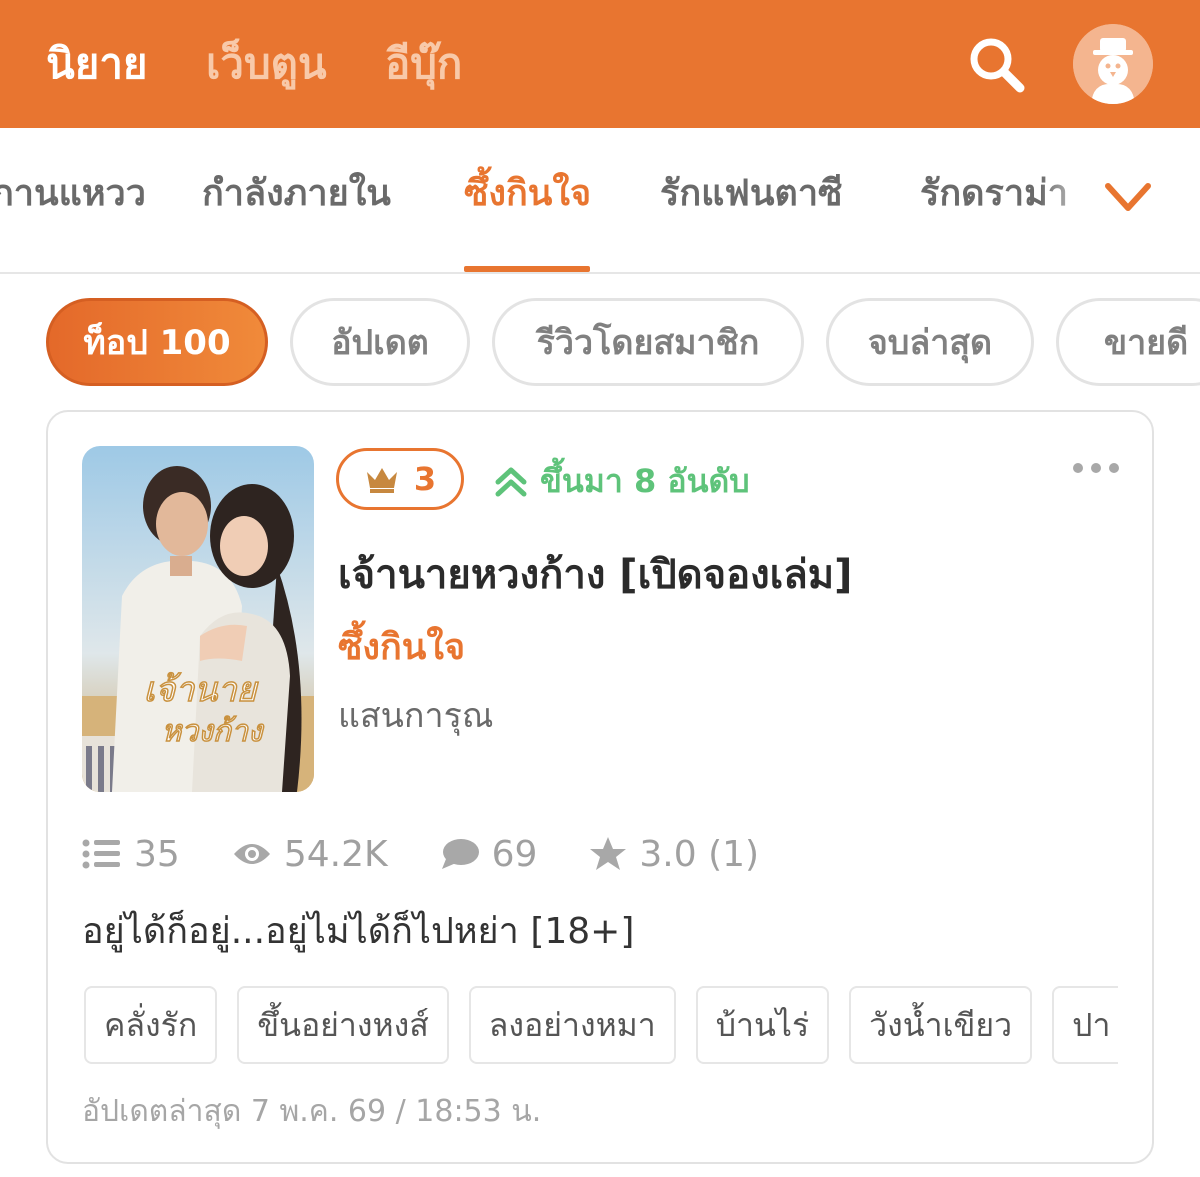 The image size is (1200, 1177). I want to click on last-updated: อัปเดตล่าสุด 7 พ.ค. 69 / 18:53 น., so click(312, 1111).